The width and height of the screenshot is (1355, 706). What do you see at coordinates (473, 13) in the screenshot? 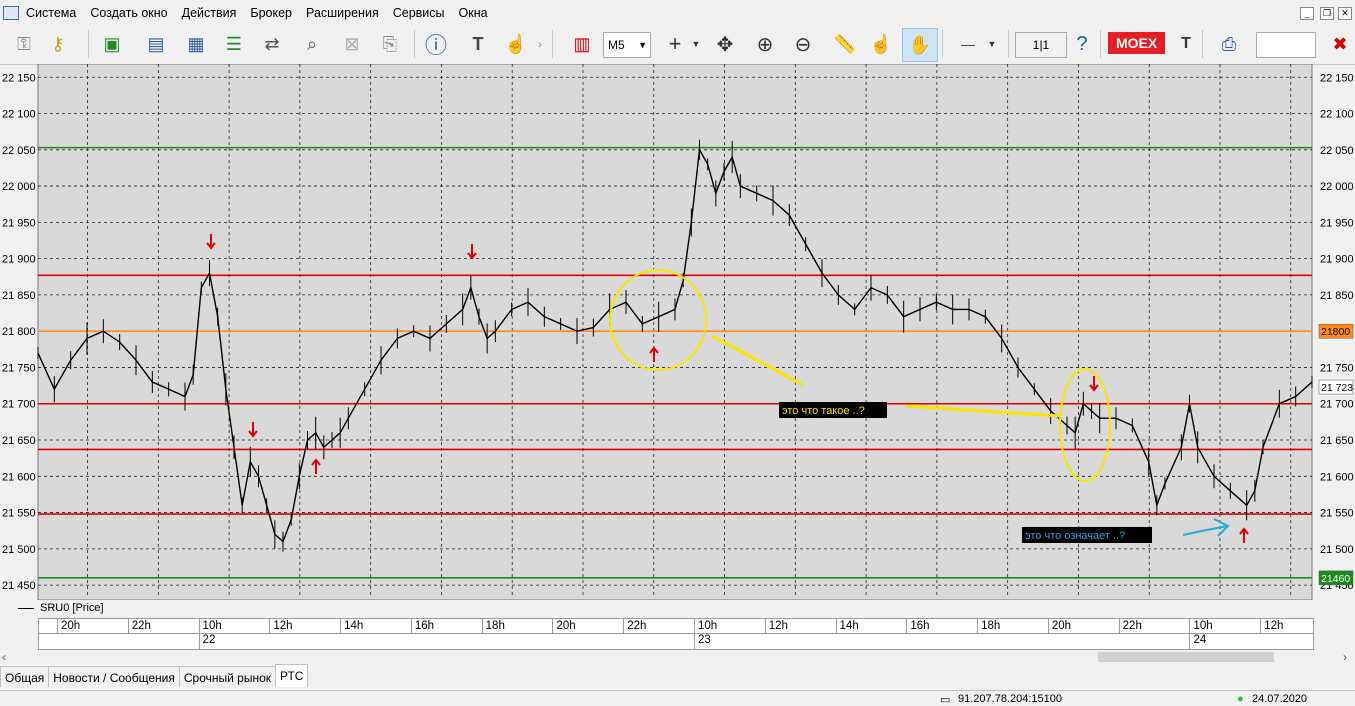
I see `menu-windows: Окна` at bounding box center [473, 13].